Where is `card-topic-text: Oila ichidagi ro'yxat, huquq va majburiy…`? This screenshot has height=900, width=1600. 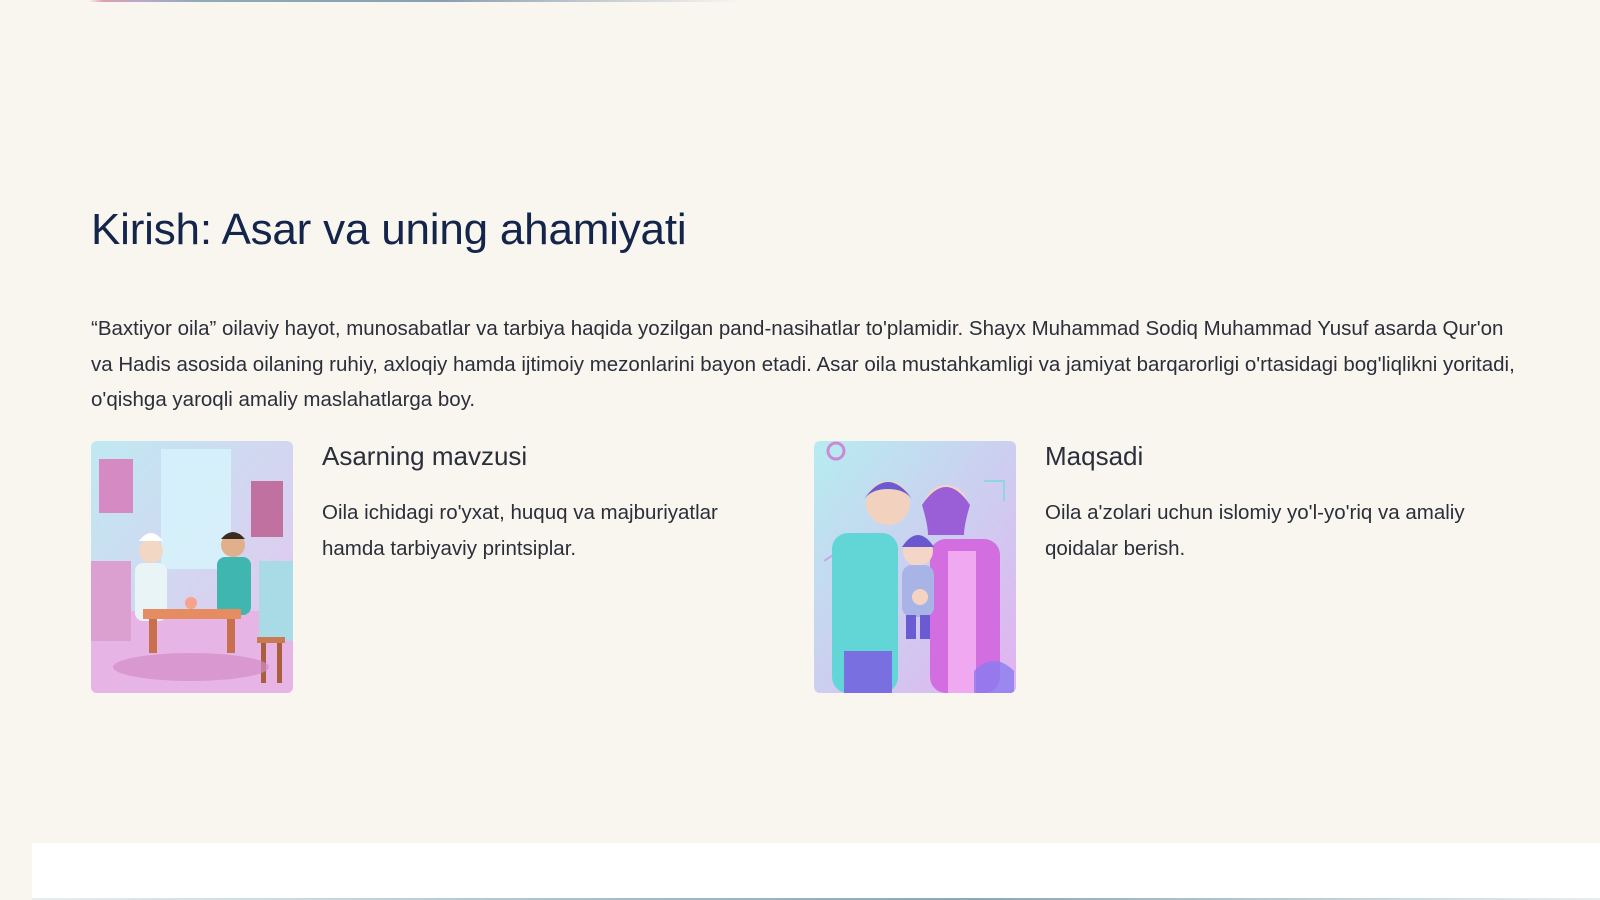
card-topic-text: Oila ichidagi ro'yxat, huquq va majburiy… is located at coordinates (520, 530).